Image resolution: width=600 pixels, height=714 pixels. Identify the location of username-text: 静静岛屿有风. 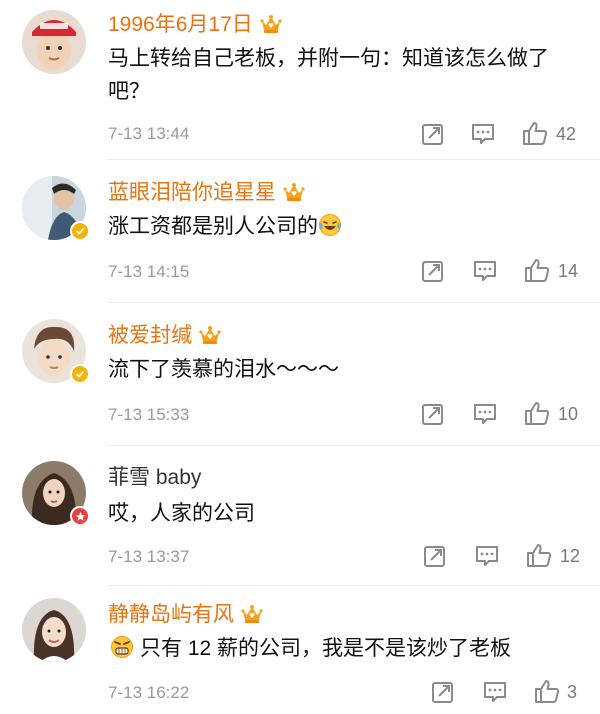
(171, 614).